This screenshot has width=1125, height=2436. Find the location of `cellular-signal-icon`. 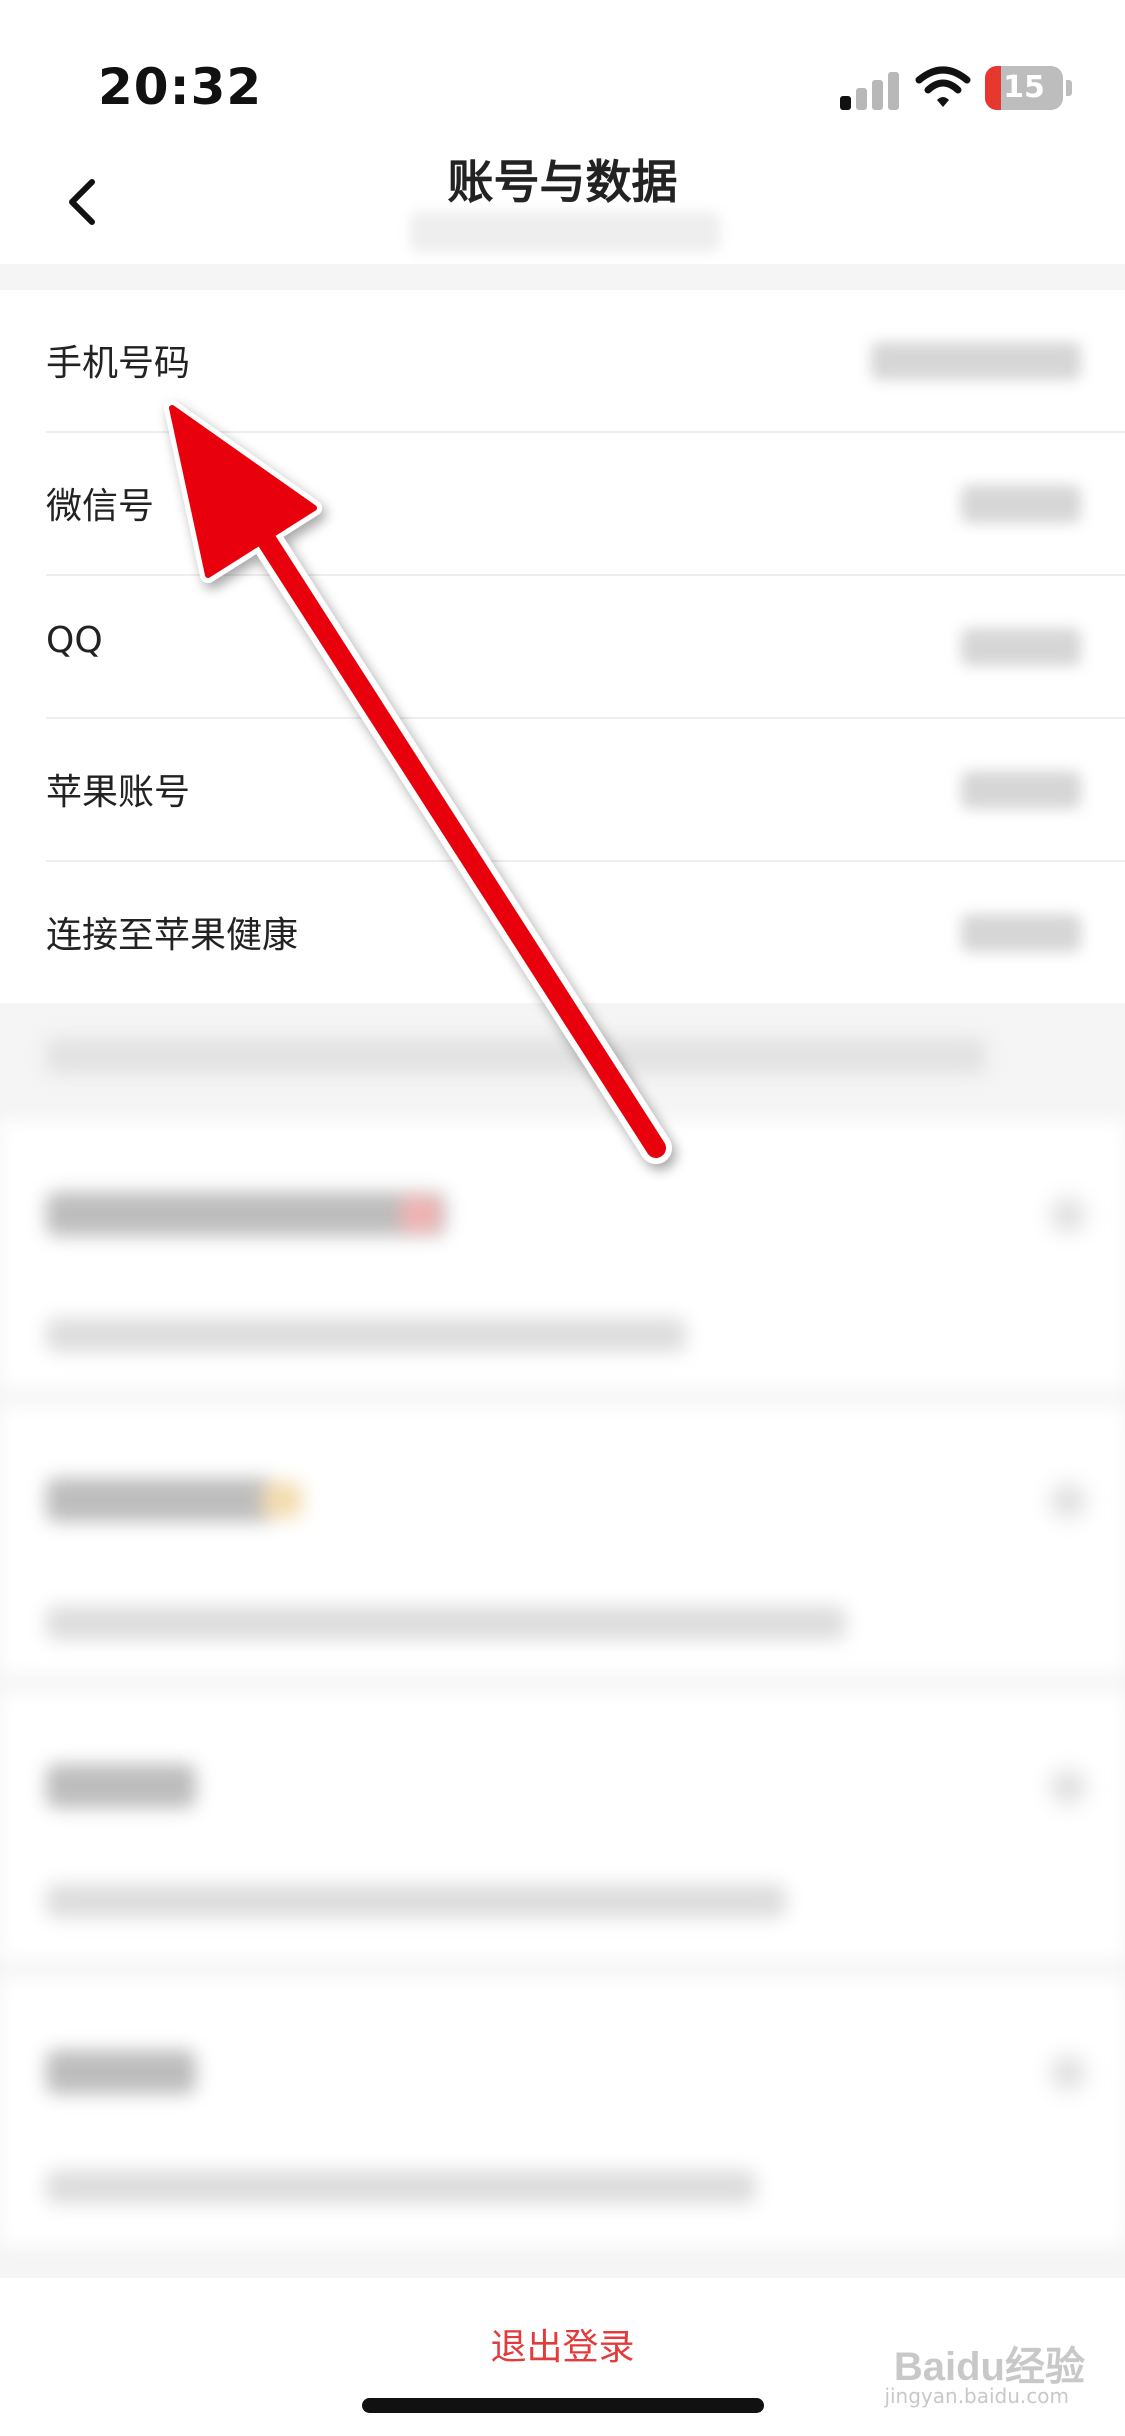

cellular-signal-icon is located at coordinates (870, 89).